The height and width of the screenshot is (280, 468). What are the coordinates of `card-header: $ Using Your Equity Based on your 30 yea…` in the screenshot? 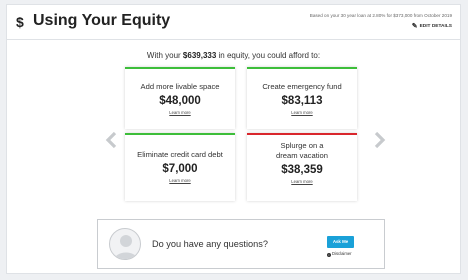 It's located at (233, 22).